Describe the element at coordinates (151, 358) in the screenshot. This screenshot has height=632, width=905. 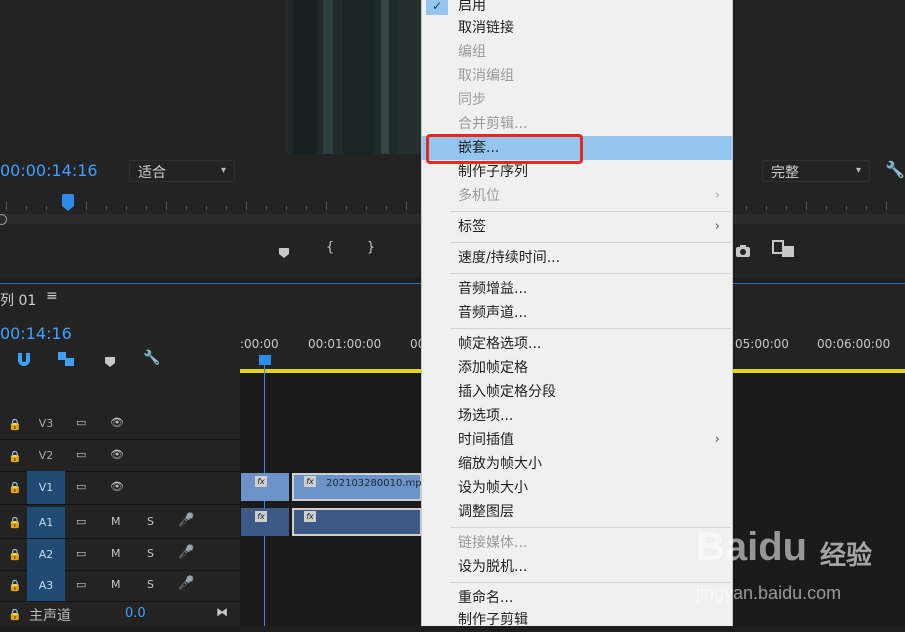
I see `timeline-settings-wrench-icon: 🔧` at that location.